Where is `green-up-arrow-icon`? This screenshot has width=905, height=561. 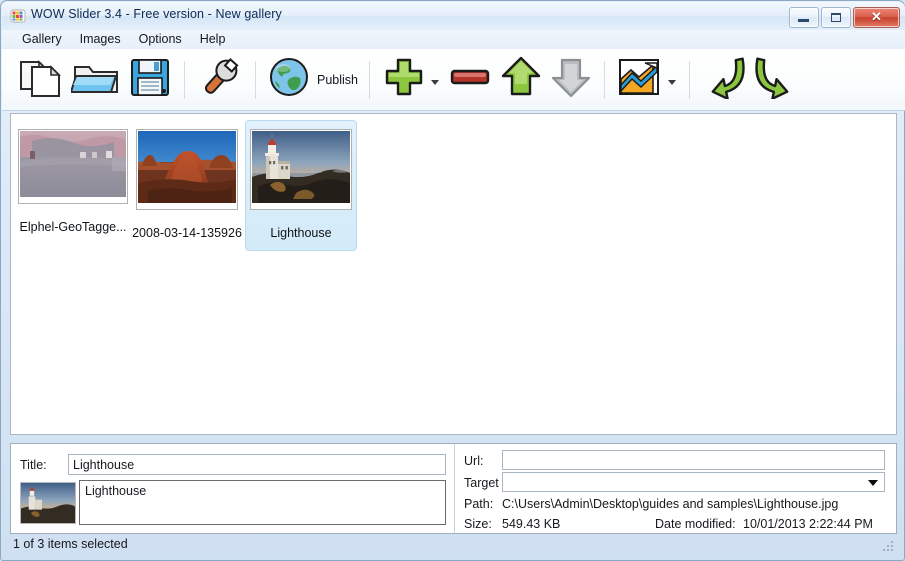
green-up-arrow-icon is located at coordinates (521, 79).